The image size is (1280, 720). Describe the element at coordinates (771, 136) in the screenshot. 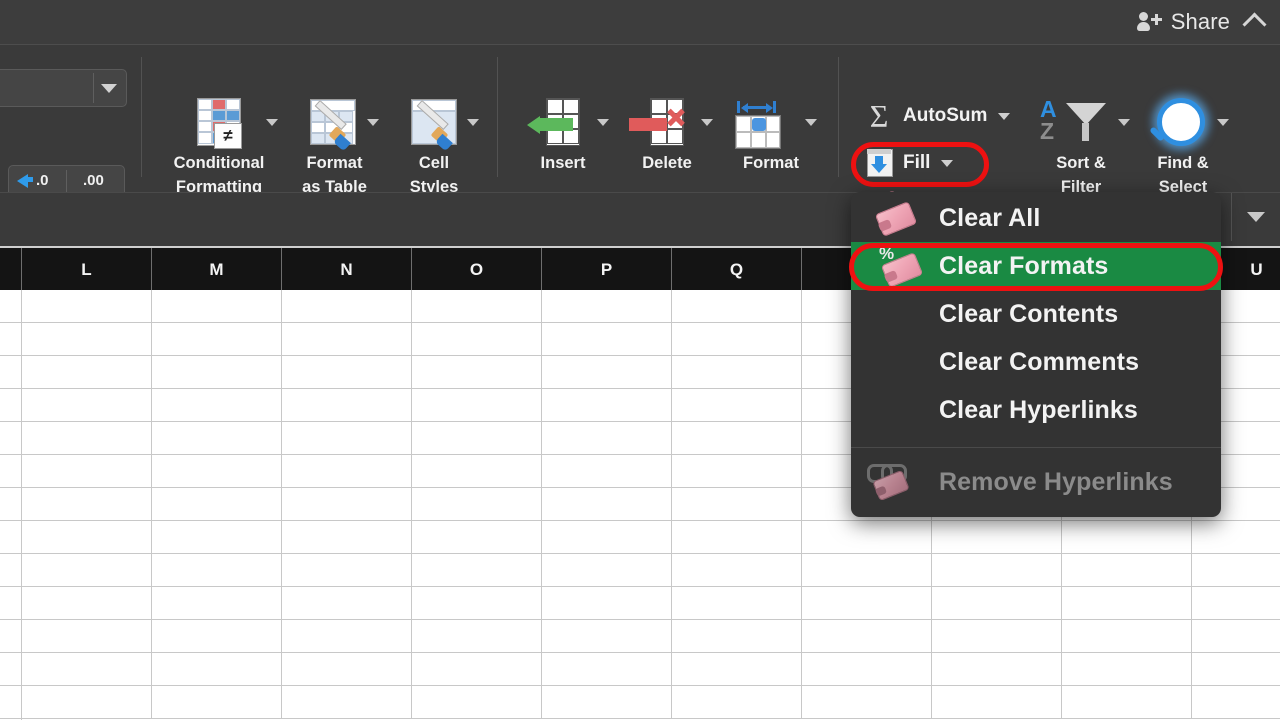

I see `format-cells-button: Format` at that location.